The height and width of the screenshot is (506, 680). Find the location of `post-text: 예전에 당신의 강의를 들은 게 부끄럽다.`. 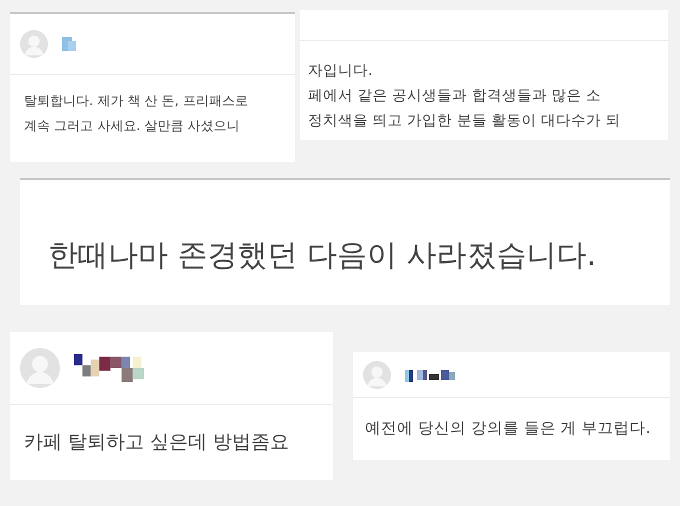

post-text: 예전에 당신의 강의를 들은 게 부끄럽다. is located at coordinates (508, 428).